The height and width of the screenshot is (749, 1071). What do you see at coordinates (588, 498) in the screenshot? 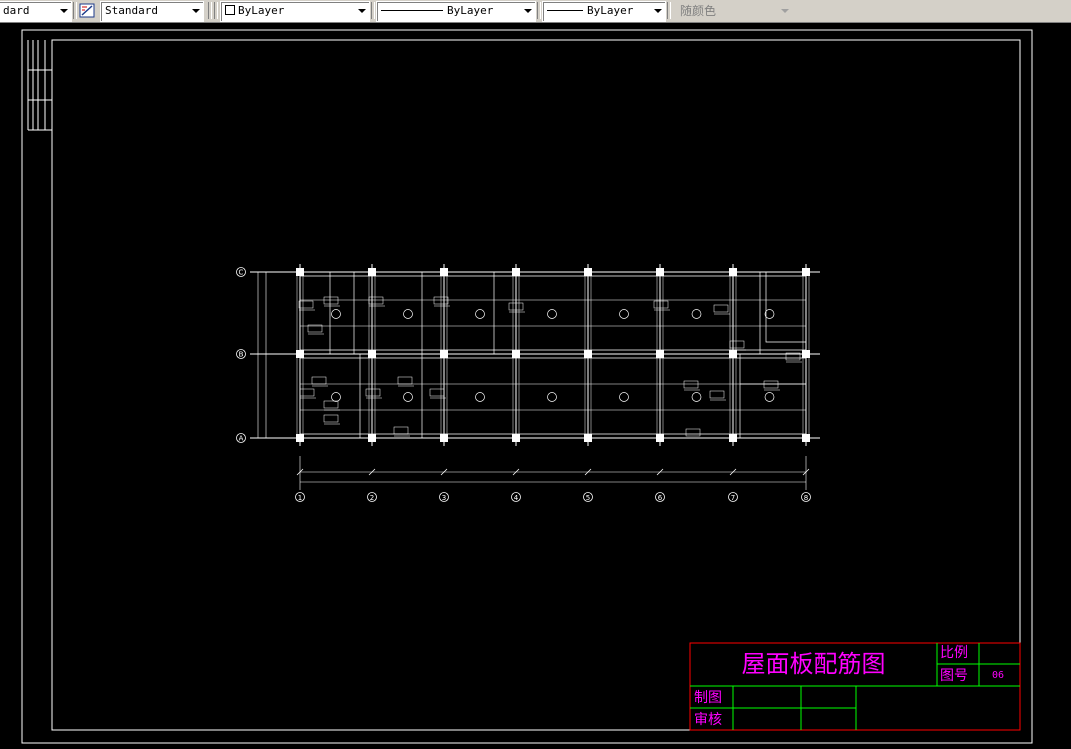
I see `grid-col-label: 5` at bounding box center [588, 498].